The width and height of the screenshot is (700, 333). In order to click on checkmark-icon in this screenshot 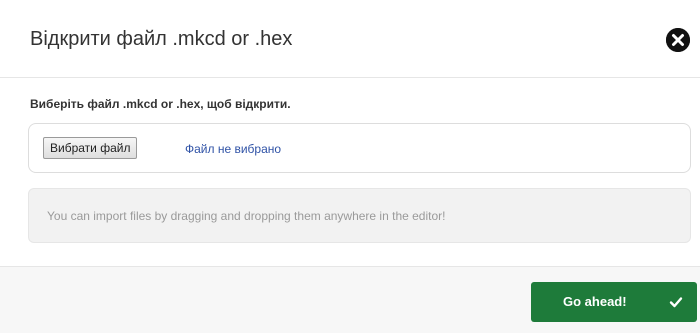, I will do `click(676, 302)`.